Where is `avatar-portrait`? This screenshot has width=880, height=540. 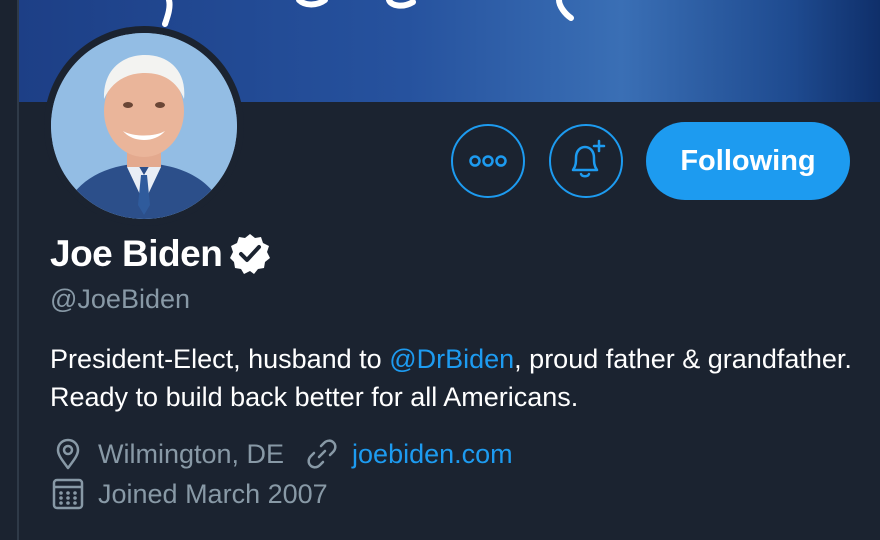
avatar-portrait is located at coordinates (144, 126).